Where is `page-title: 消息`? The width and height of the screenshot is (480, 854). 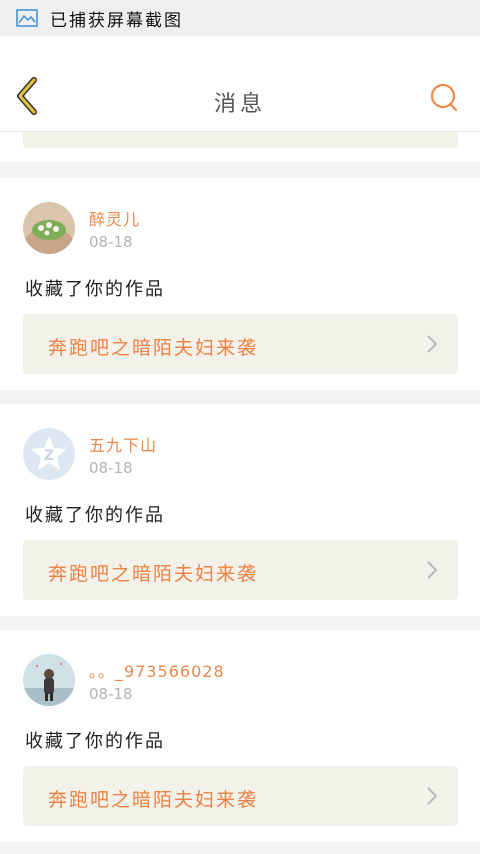
page-title: 消息 is located at coordinates (239, 104).